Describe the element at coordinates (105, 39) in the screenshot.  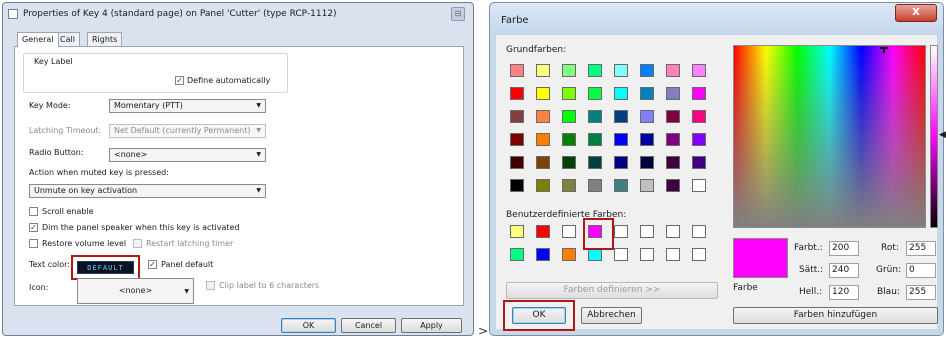
I see `tab-rights: Rights` at that location.